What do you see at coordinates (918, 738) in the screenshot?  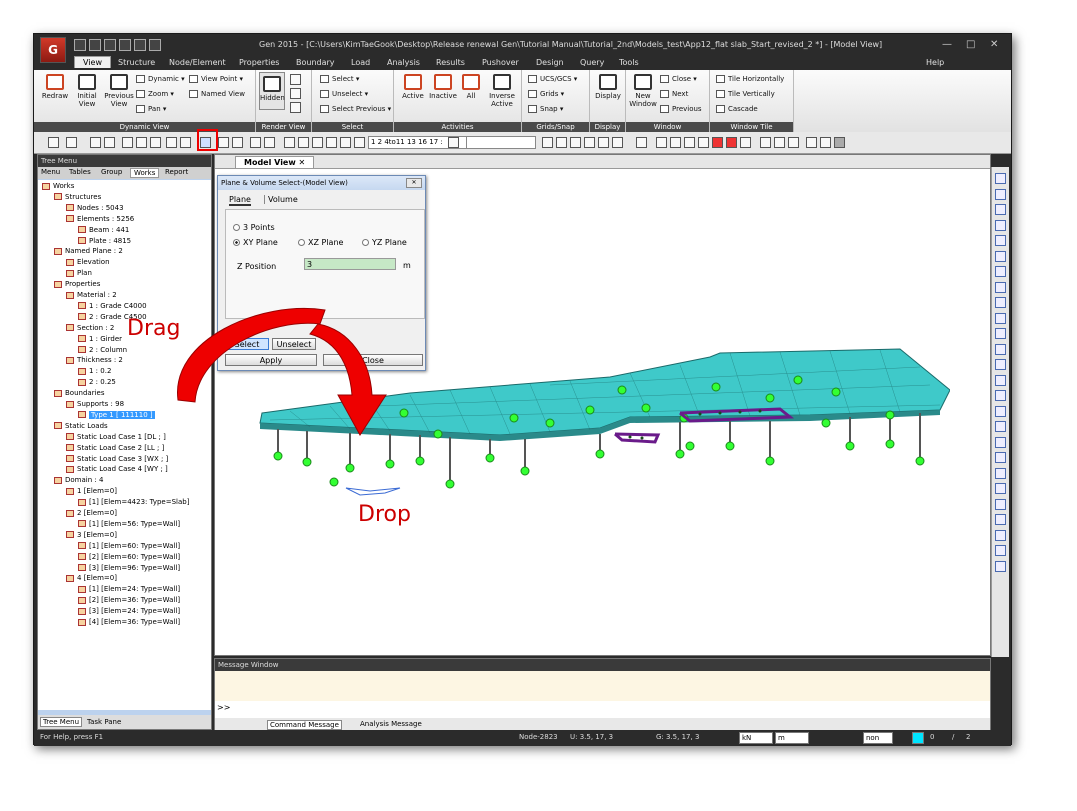 I see `color-swatch` at bounding box center [918, 738].